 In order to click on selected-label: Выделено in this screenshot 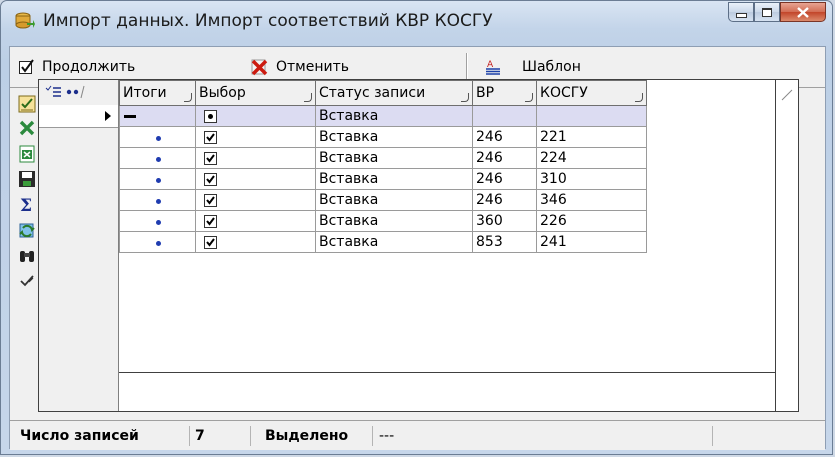, I will do `click(307, 435)`.